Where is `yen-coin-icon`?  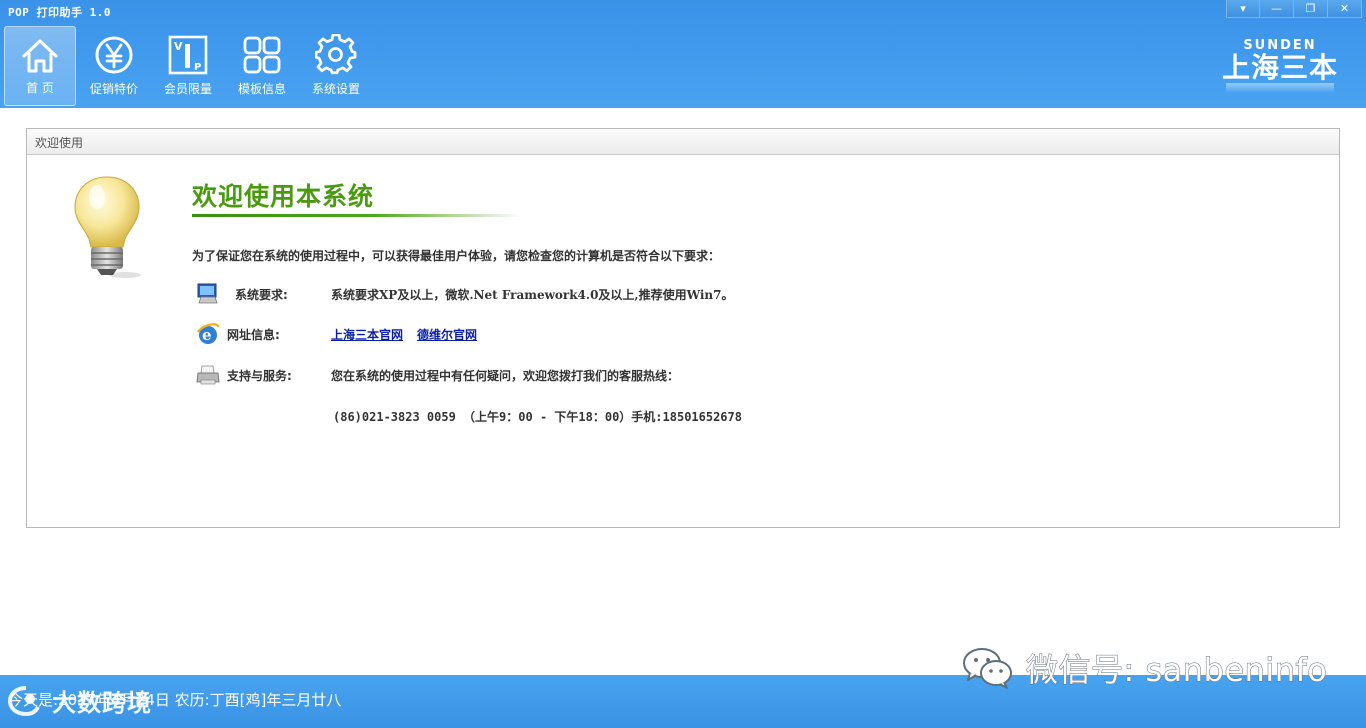
yen-coin-icon is located at coordinates (114, 55).